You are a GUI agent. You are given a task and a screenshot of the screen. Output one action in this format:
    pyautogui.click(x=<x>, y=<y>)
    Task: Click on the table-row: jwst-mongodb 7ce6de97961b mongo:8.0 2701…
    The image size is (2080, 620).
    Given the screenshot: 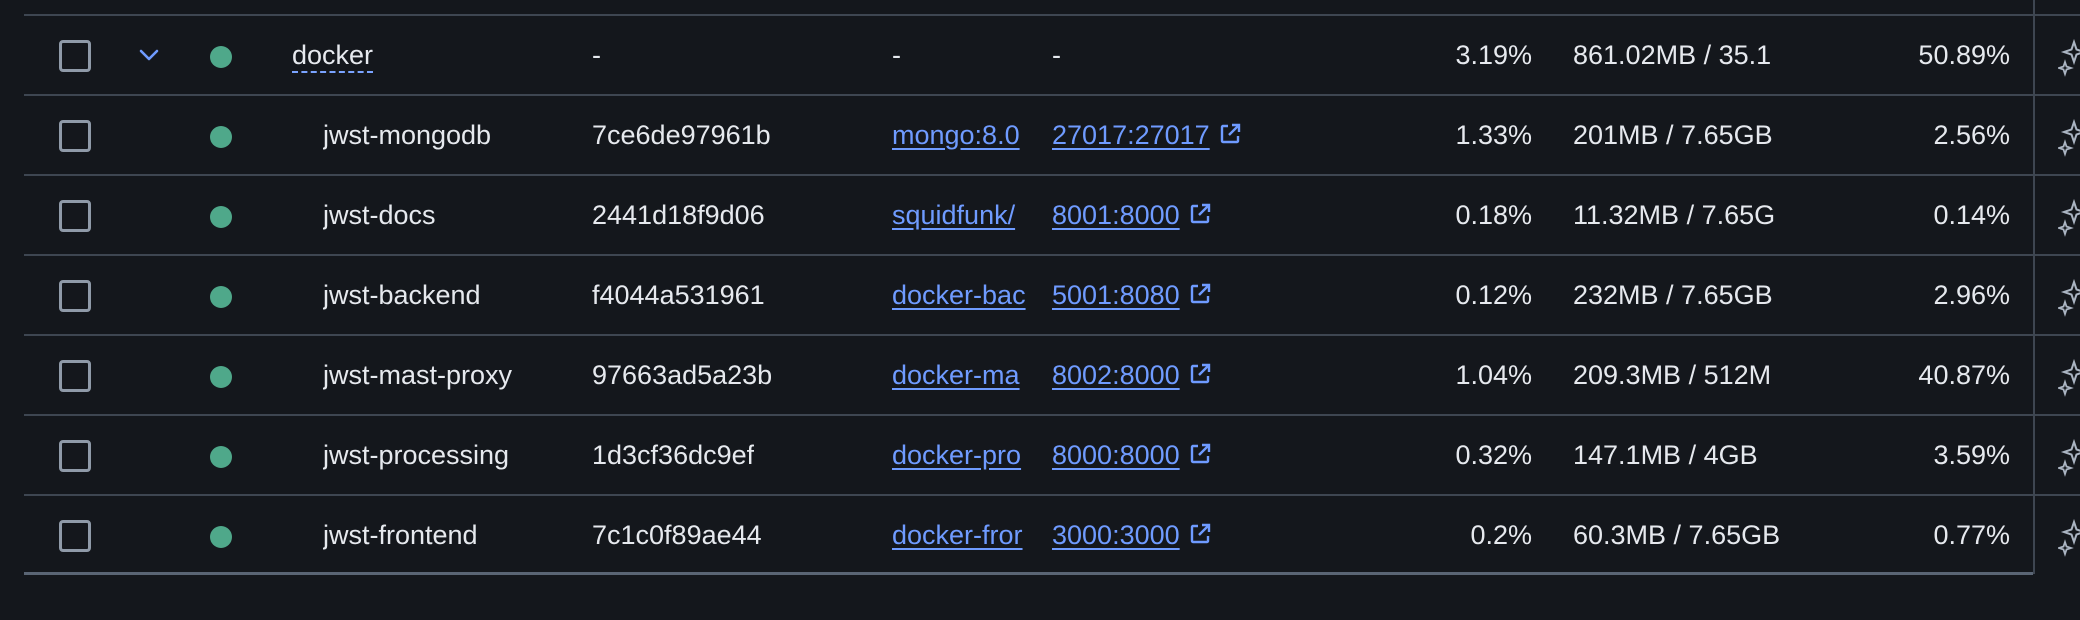 What is the action you would take?
    pyautogui.click(x=1052, y=136)
    